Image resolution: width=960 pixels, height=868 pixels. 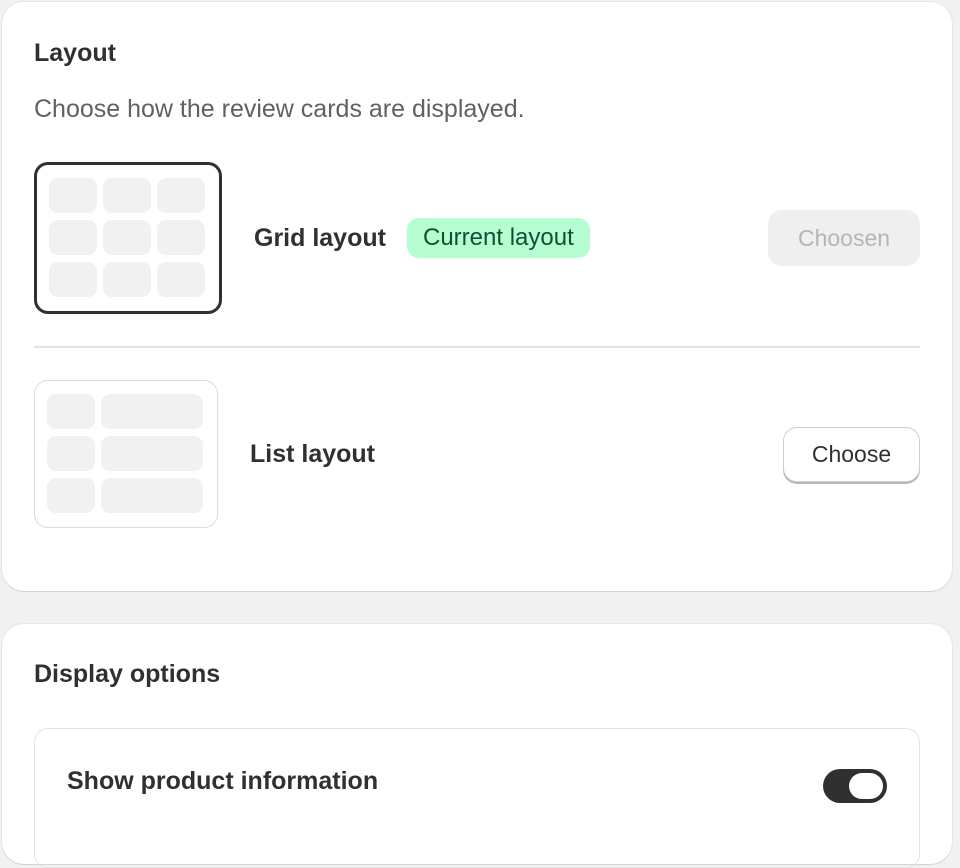 What do you see at coordinates (866, 786) in the screenshot?
I see `toggle-knob` at bounding box center [866, 786].